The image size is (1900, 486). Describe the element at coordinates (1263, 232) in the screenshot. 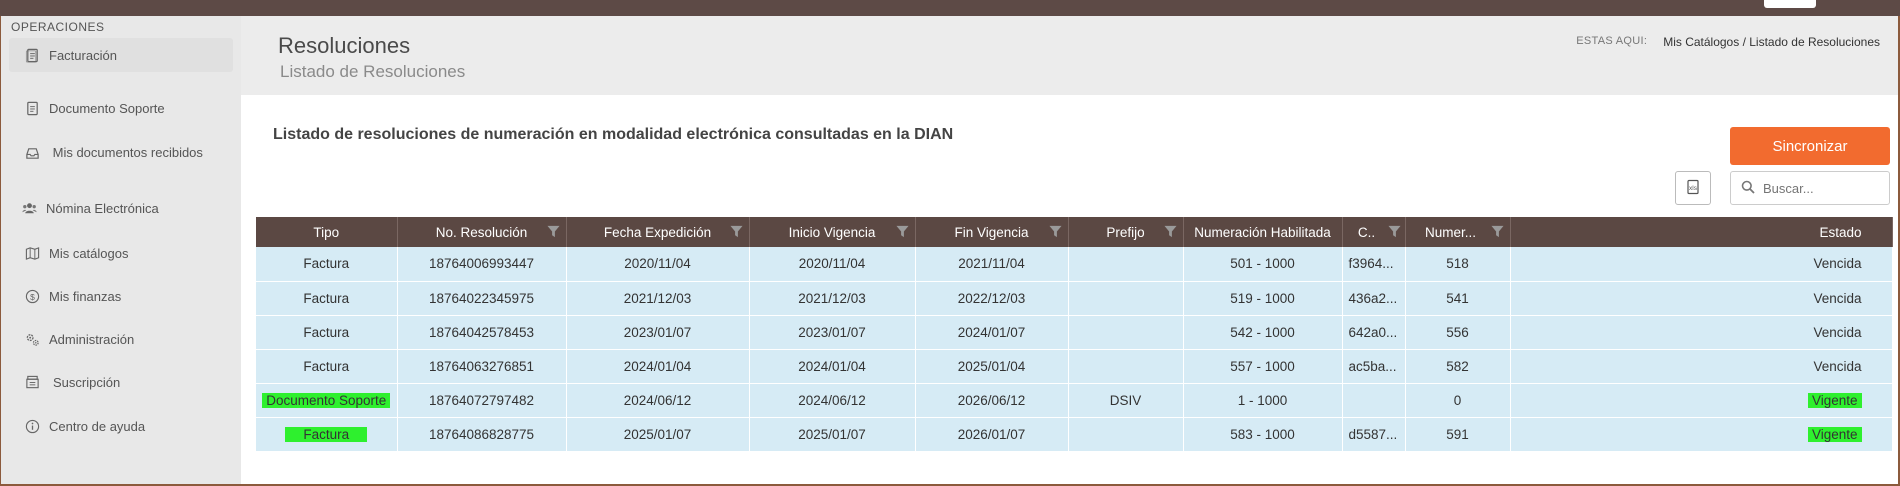

I see `column-header-numeracion-habilitada: Numeración Habilitada` at that location.